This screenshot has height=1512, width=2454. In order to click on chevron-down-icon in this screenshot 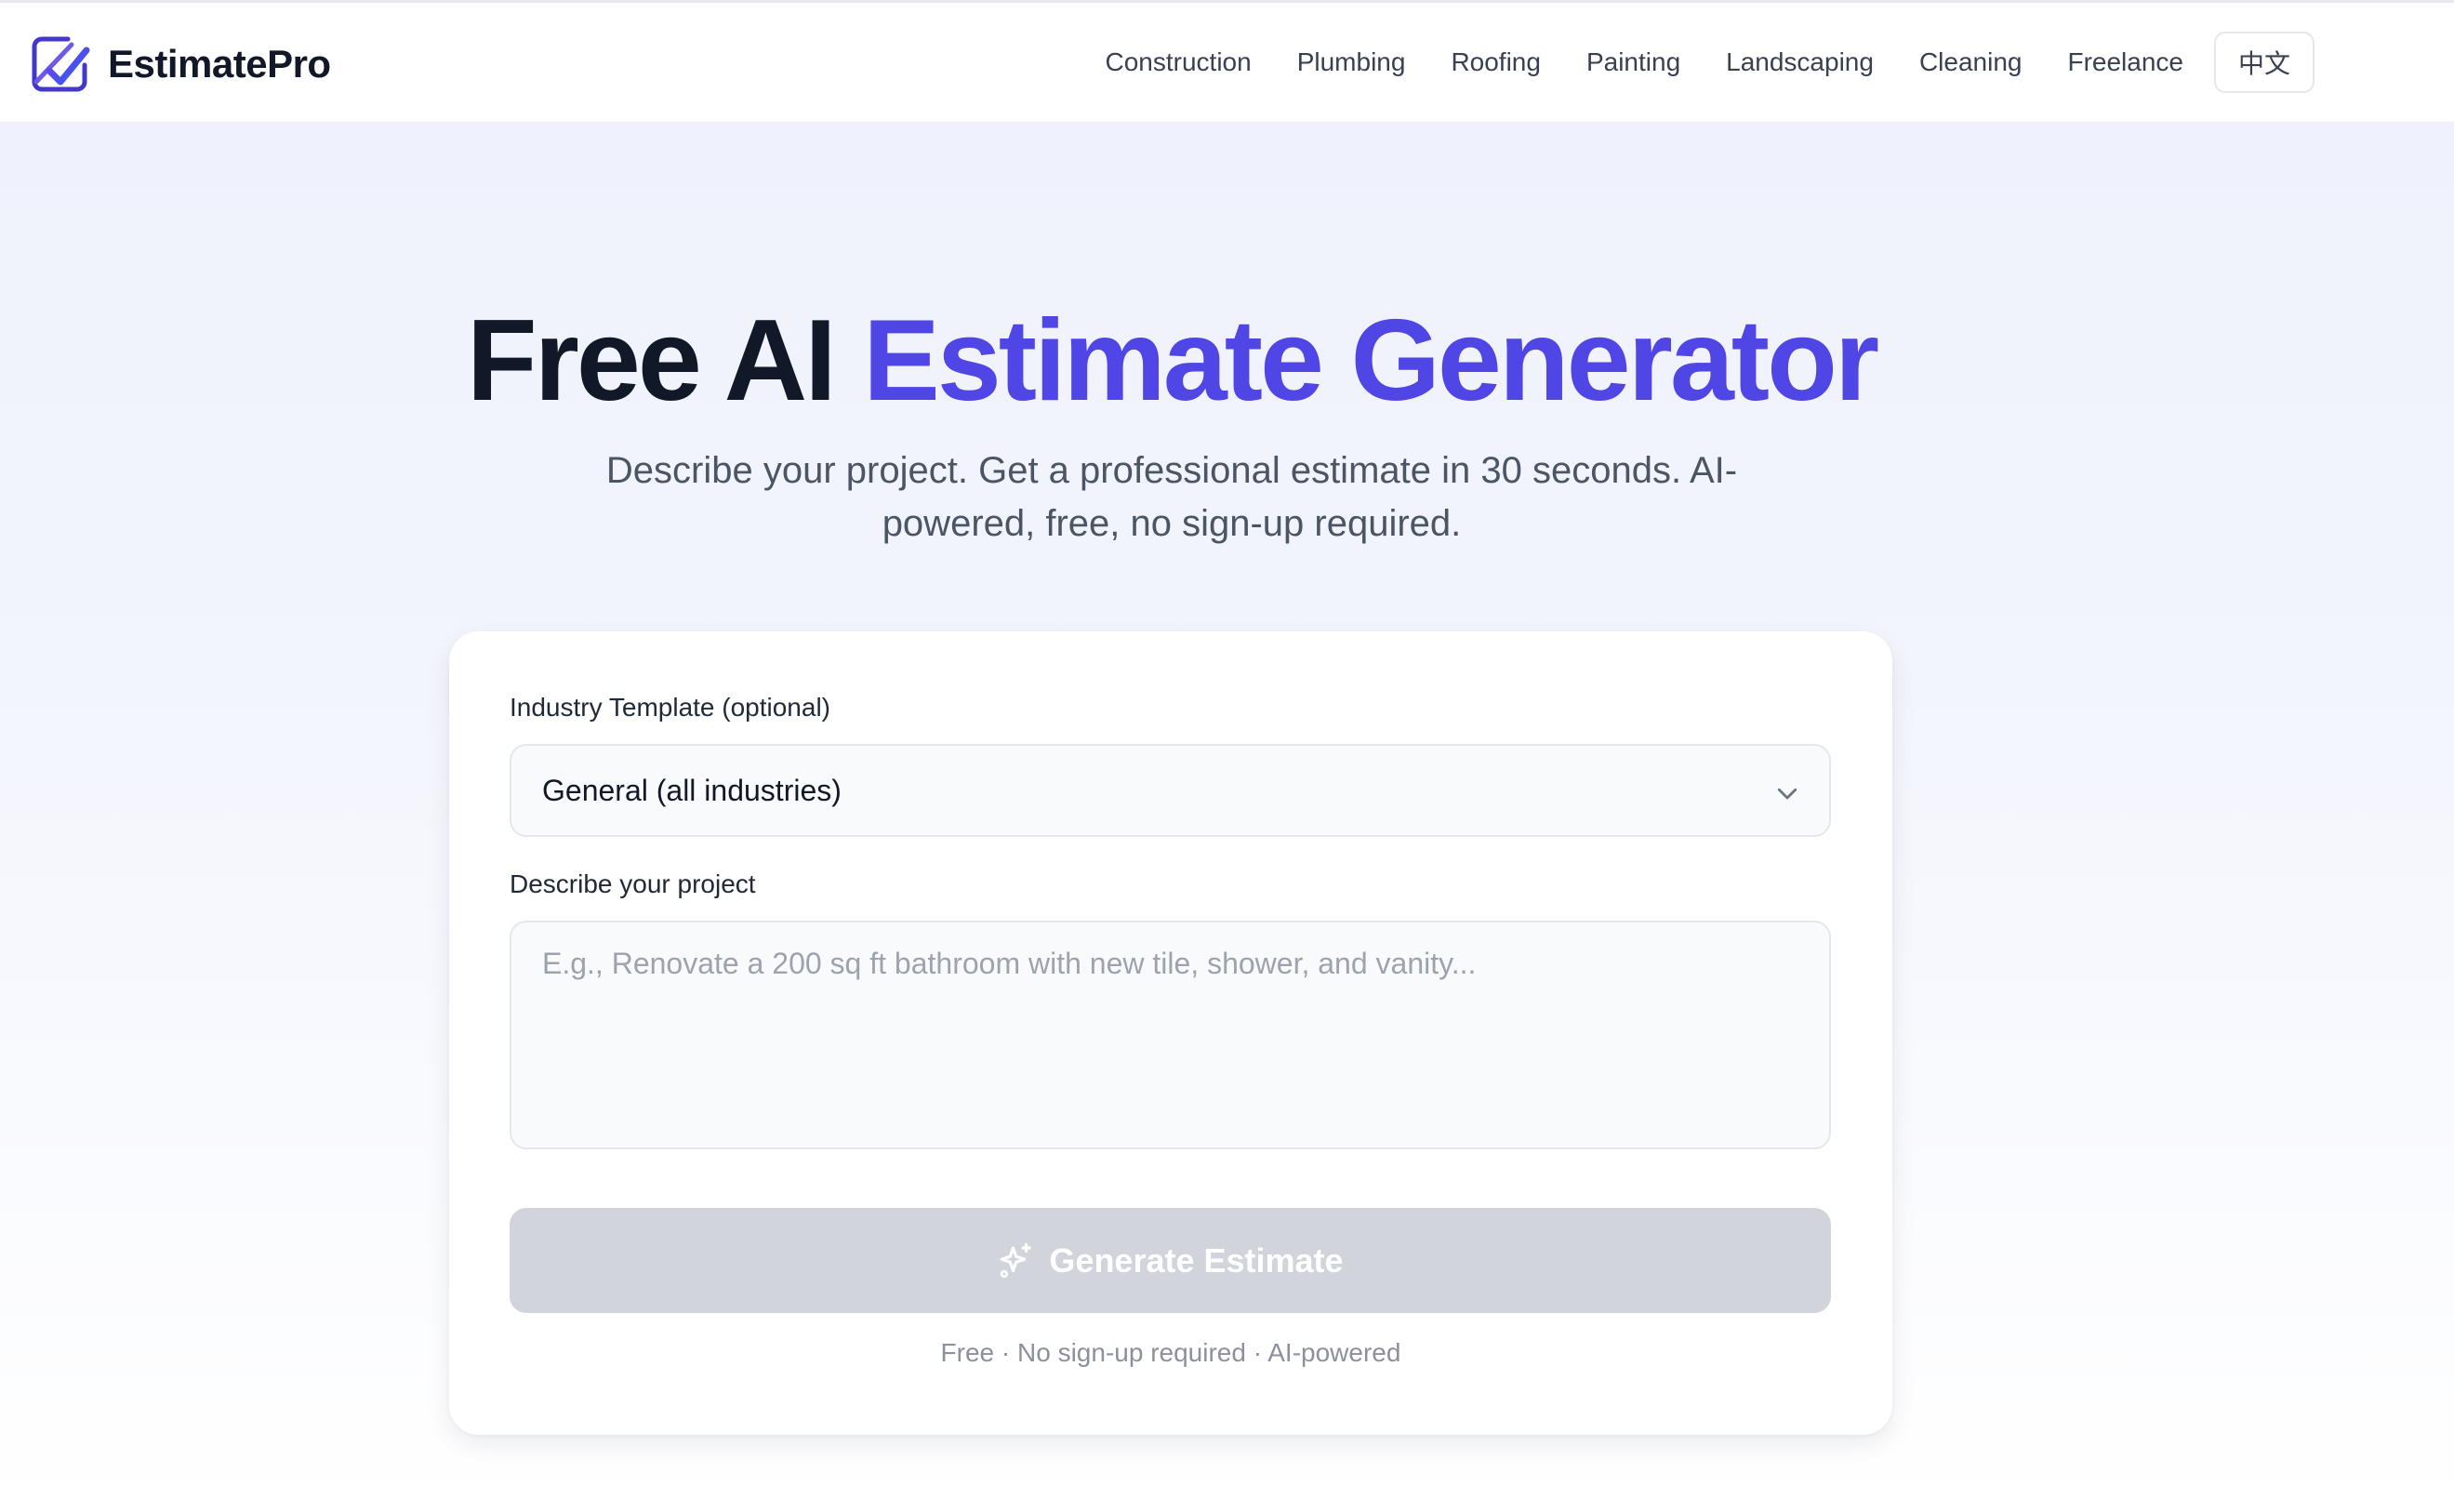, I will do `click(1787, 794)`.